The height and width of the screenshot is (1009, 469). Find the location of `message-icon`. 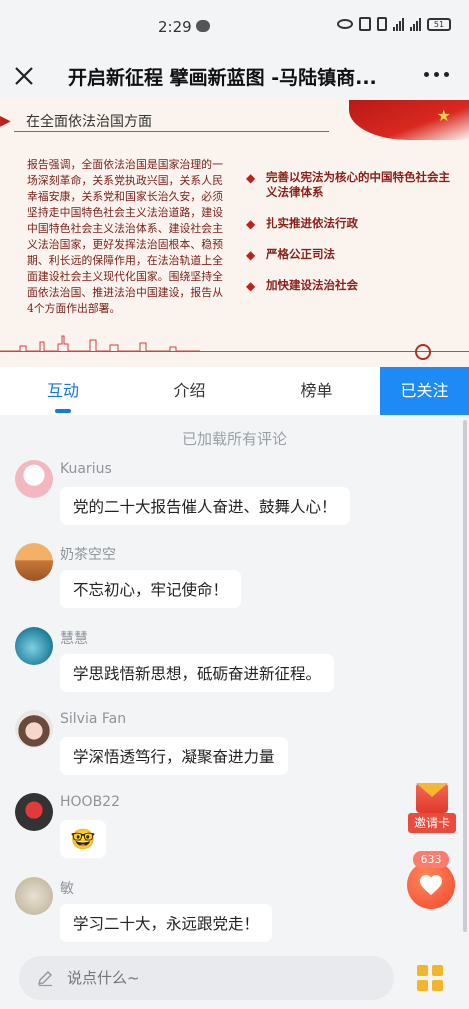

message-icon is located at coordinates (203, 26).